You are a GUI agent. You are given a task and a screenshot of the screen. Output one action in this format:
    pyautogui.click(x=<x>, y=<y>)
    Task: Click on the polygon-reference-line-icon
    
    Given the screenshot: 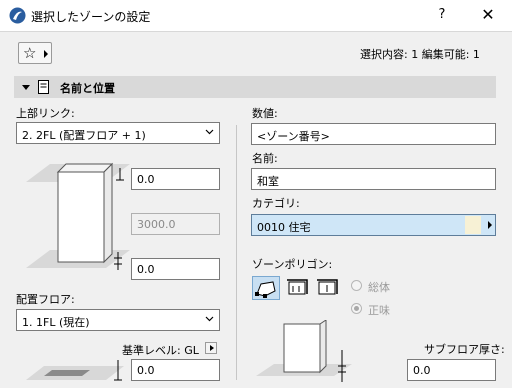 What is the action you would take?
    pyautogui.click(x=297, y=287)
    